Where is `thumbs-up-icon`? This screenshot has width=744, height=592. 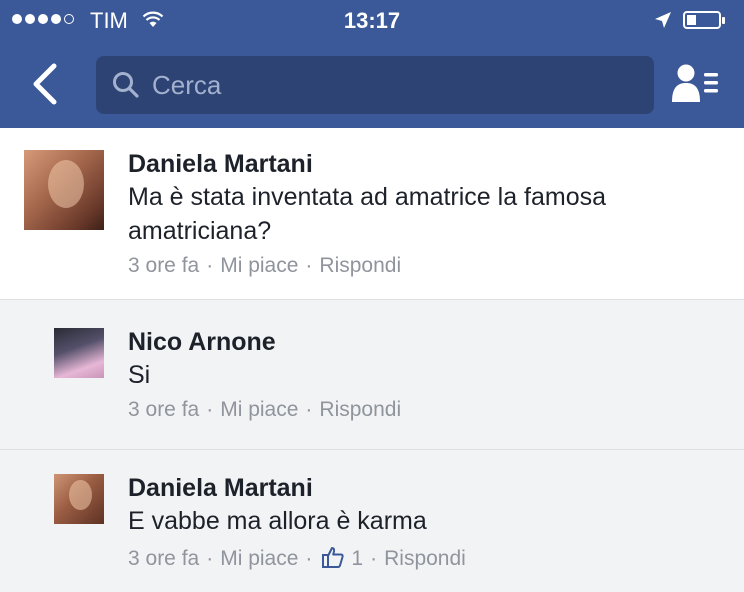 thumbs-up-icon is located at coordinates (333, 560).